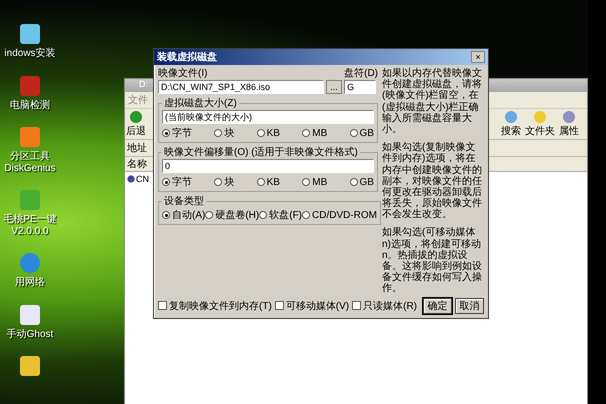 This screenshot has width=606, height=404. What do you see at coordinates (137, 148) in the screenshot?
I see `address-label: 地址` at bounding box center [137, 148].